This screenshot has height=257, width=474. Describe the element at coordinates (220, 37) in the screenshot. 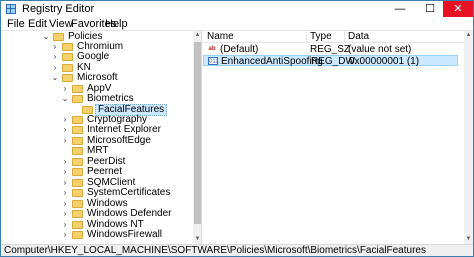

I see `column-header-name: Name` at that location.